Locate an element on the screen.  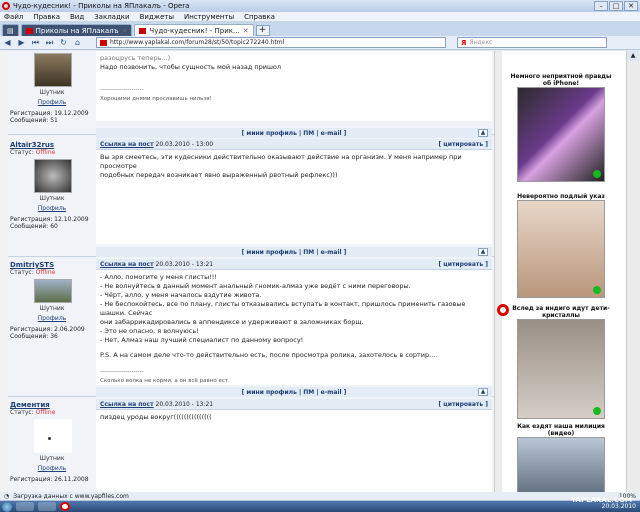
ad-title: Невероятно подлый указ is located at coordinates (561, 196).